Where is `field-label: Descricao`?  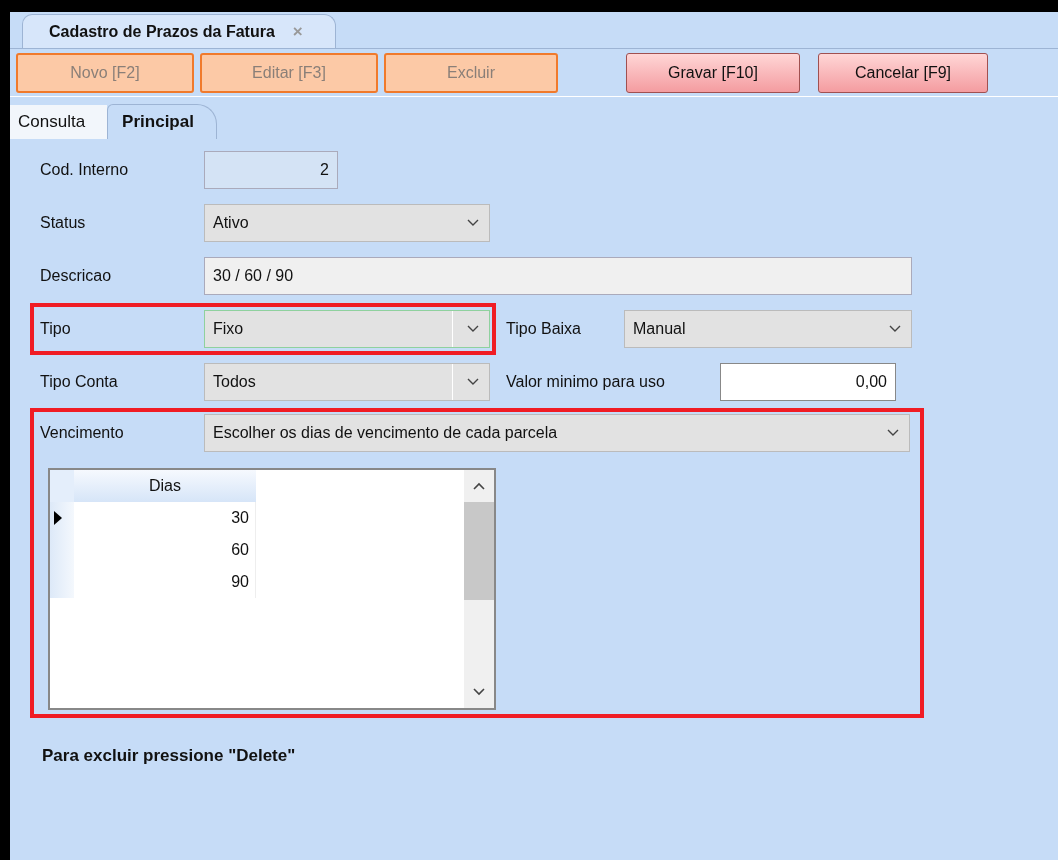 field-label: Descricao is located at coordinates (76, 276).